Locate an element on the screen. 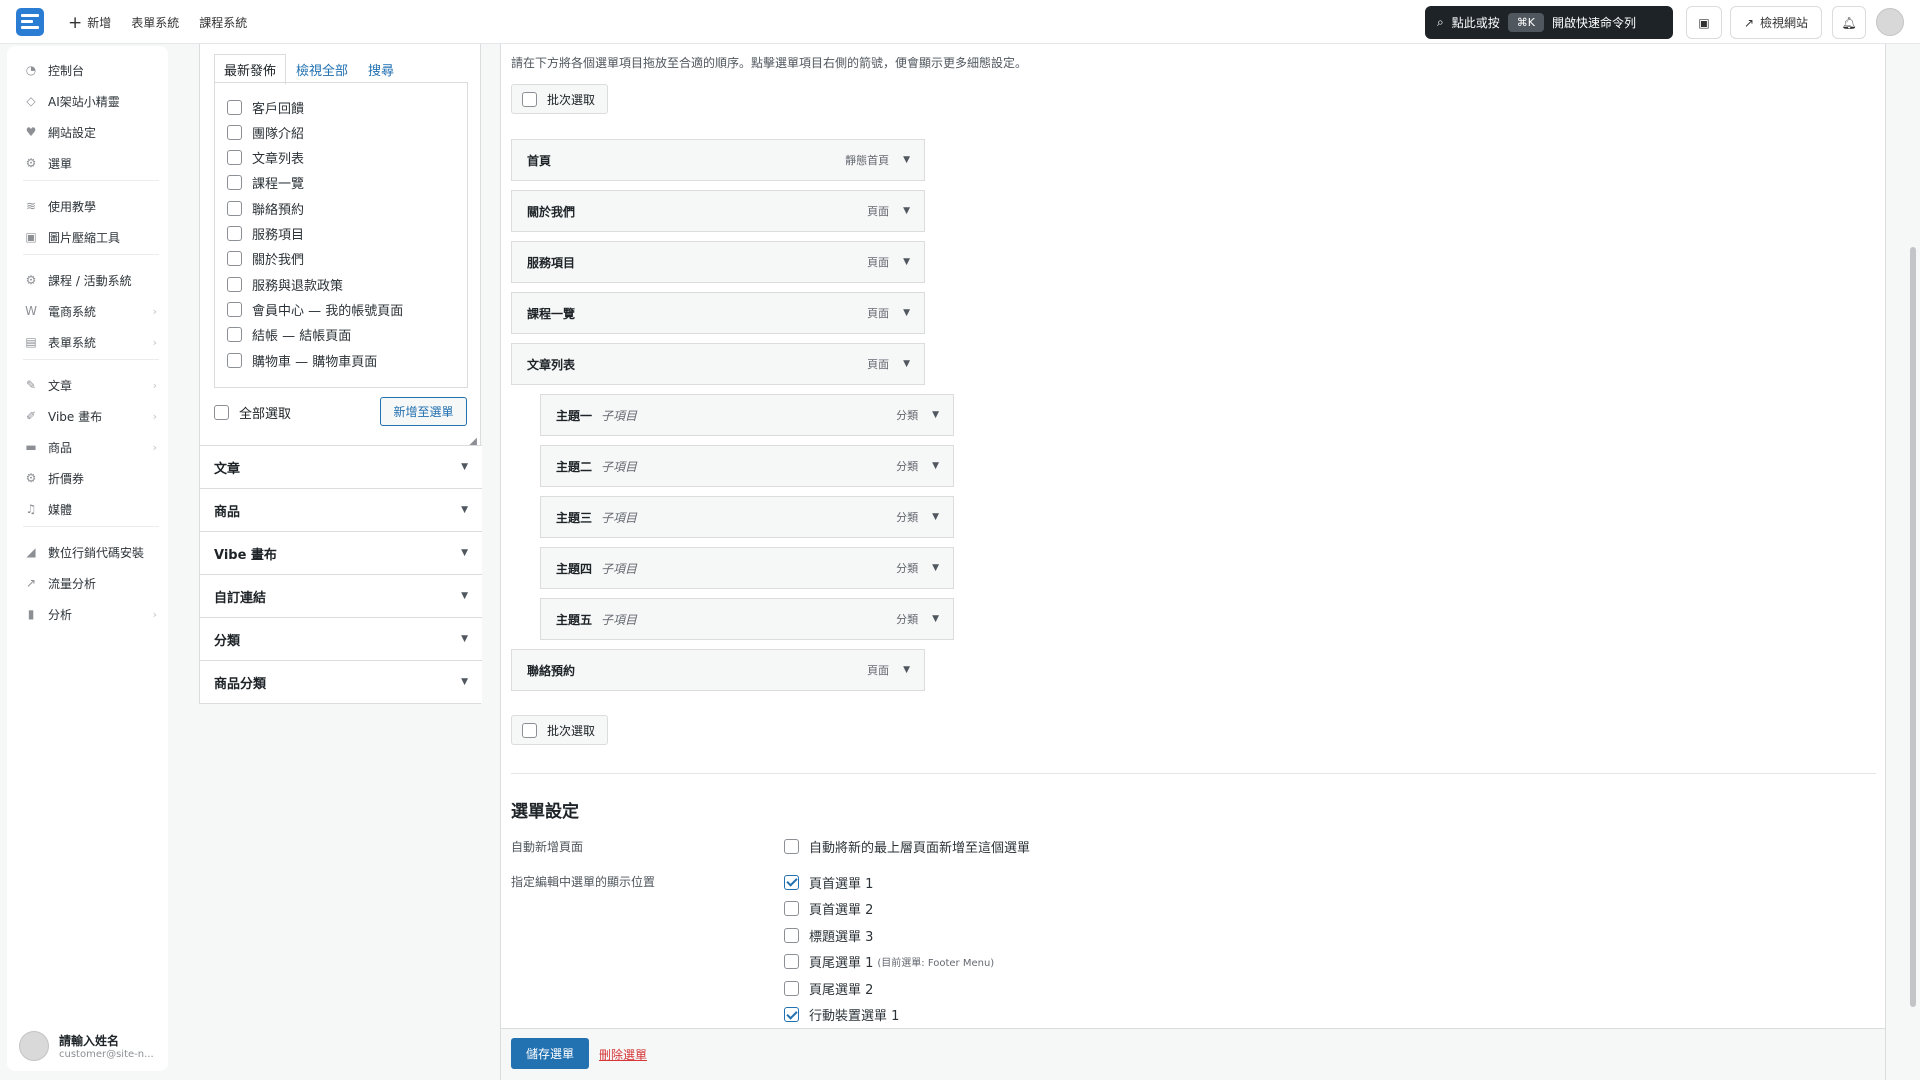 This screenshot has width=1920, height=1080. sidebar-item: ◇ AI架站小精靈 is located at coordinates (93, 101).